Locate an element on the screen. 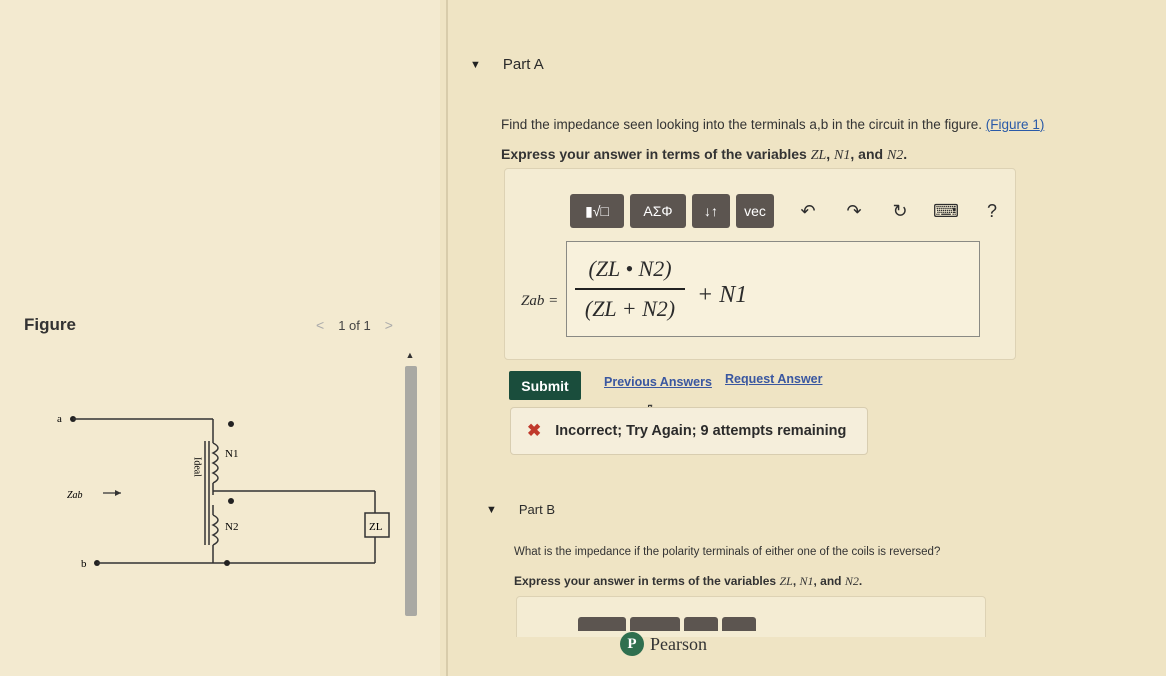  figure-scrollbar: ▲ is located at coordinates (410, 485).